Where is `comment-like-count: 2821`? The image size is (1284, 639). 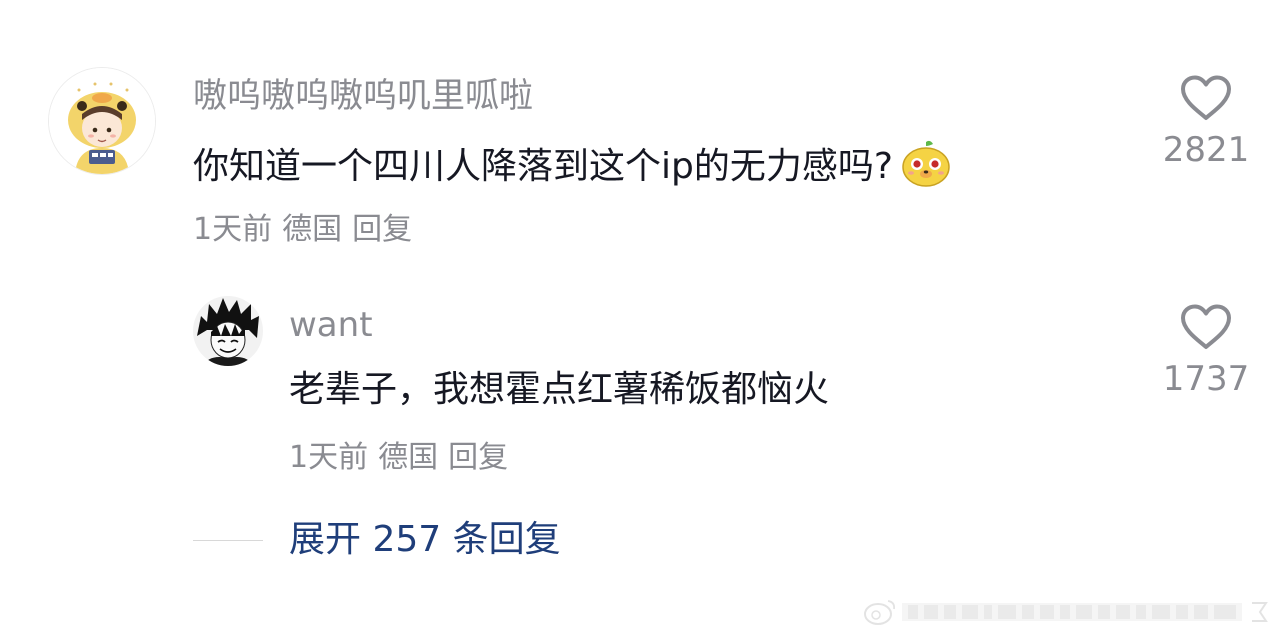 comment-like-count: 2821 is located at coordinates (1206, 150).